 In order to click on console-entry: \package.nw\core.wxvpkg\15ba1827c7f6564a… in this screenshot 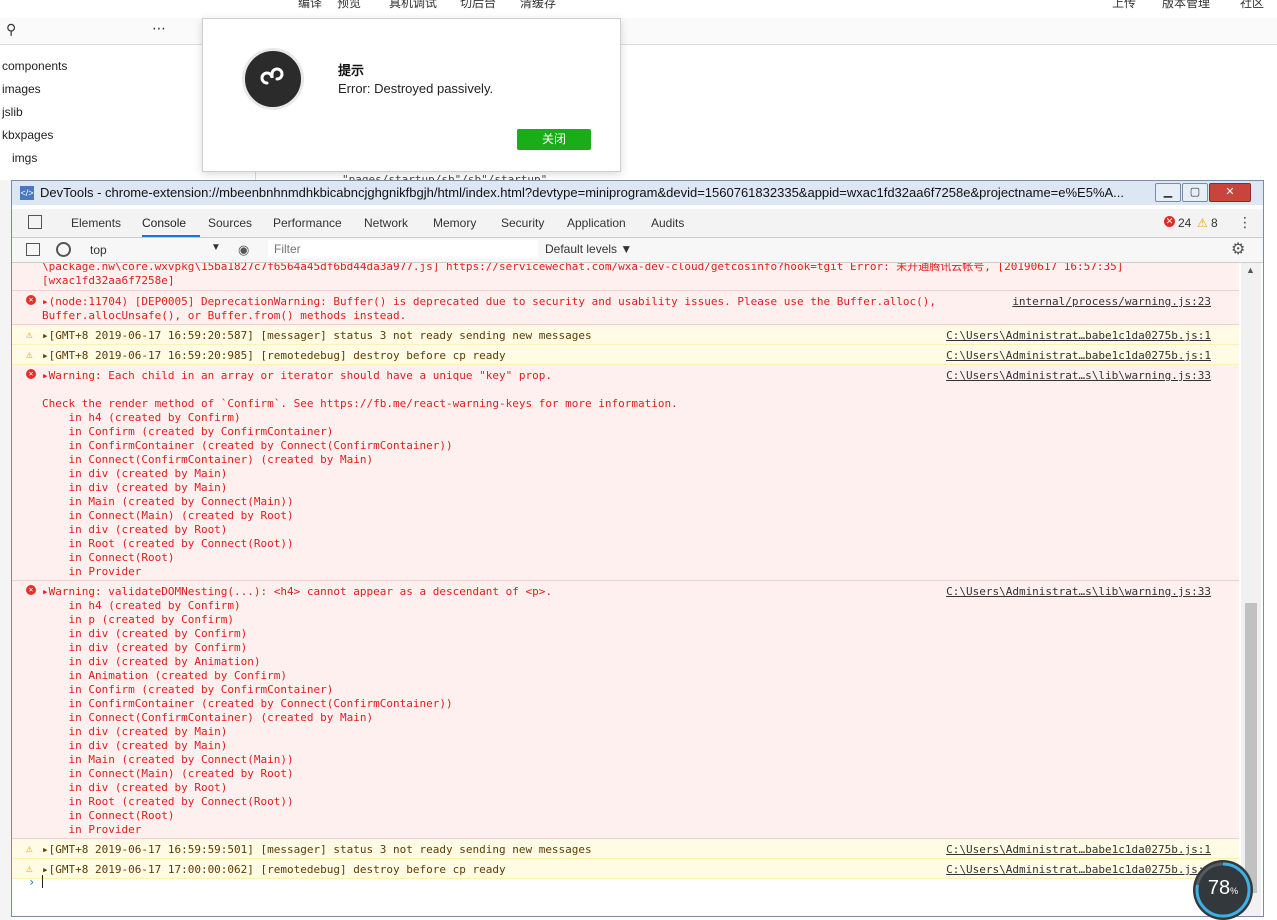, I will do `click(625, 277)`.